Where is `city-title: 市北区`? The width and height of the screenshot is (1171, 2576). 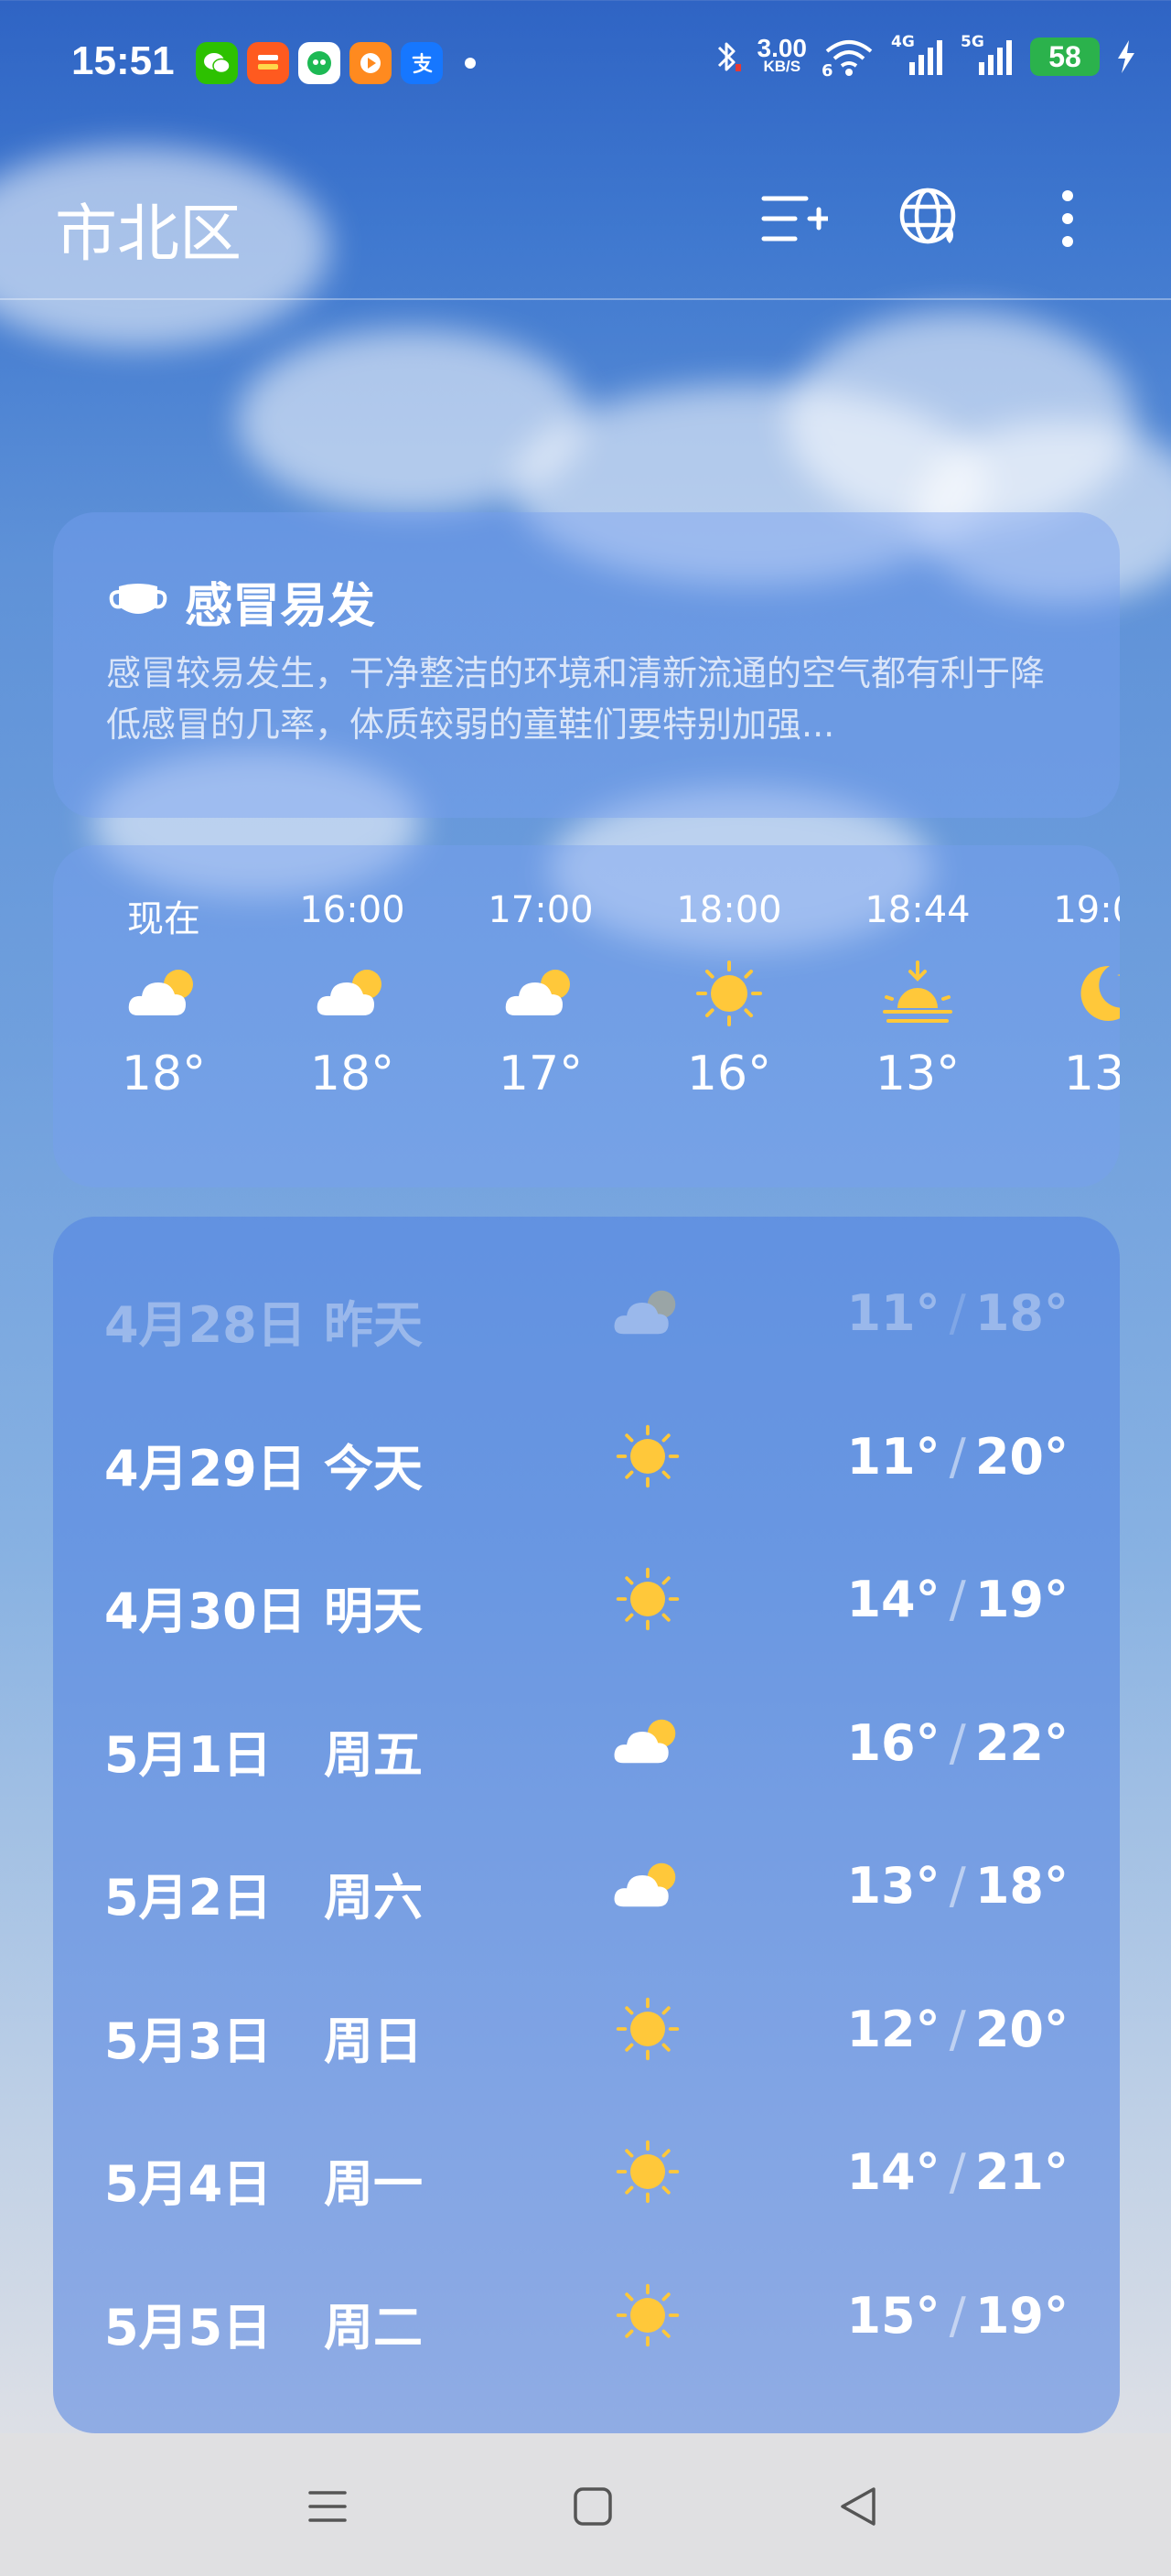 city-title: 市北区 is located at coordinates (148, 229).